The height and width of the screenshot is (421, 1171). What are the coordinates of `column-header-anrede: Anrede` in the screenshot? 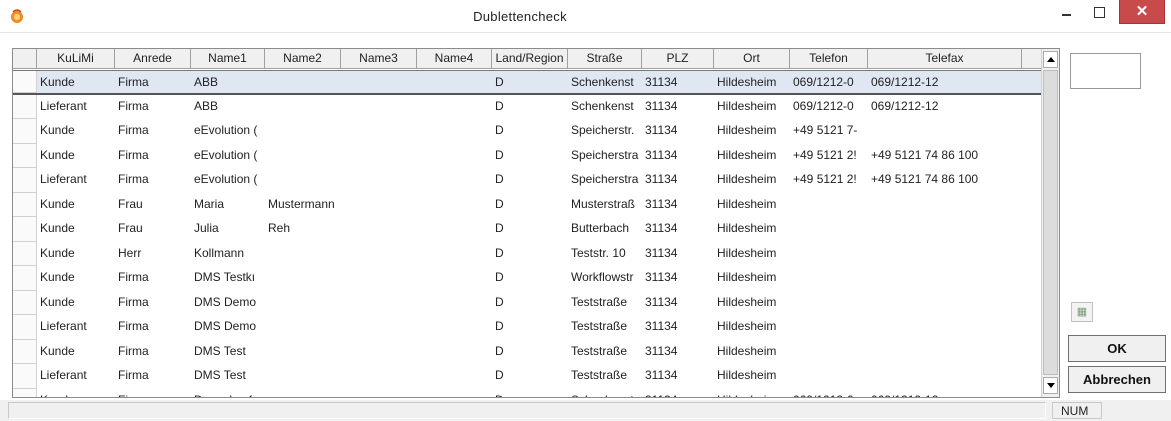 It's located at (153, 59).